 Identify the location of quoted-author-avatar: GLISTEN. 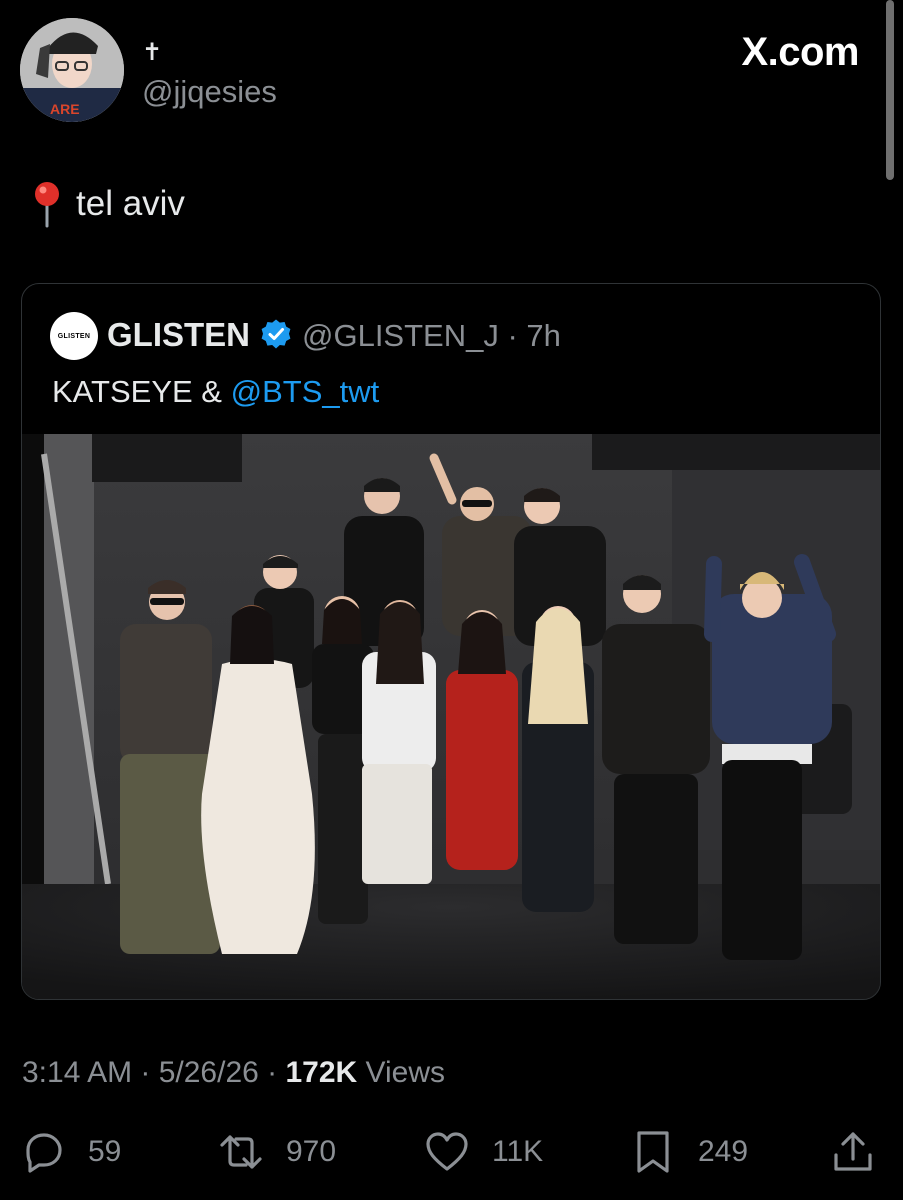
(74, 336).